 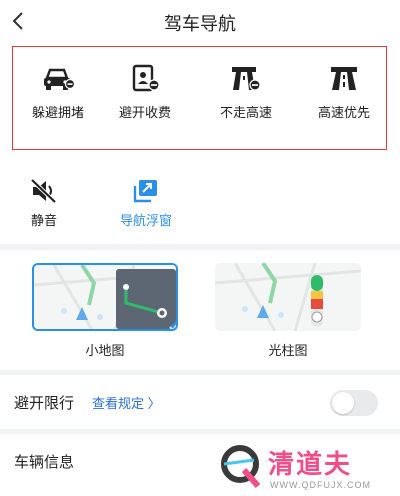 What do you see at coordinates (57, 112) in the screenshot?
I see `pref-label: 躲避拥堵` at bounding box center [57, 112].